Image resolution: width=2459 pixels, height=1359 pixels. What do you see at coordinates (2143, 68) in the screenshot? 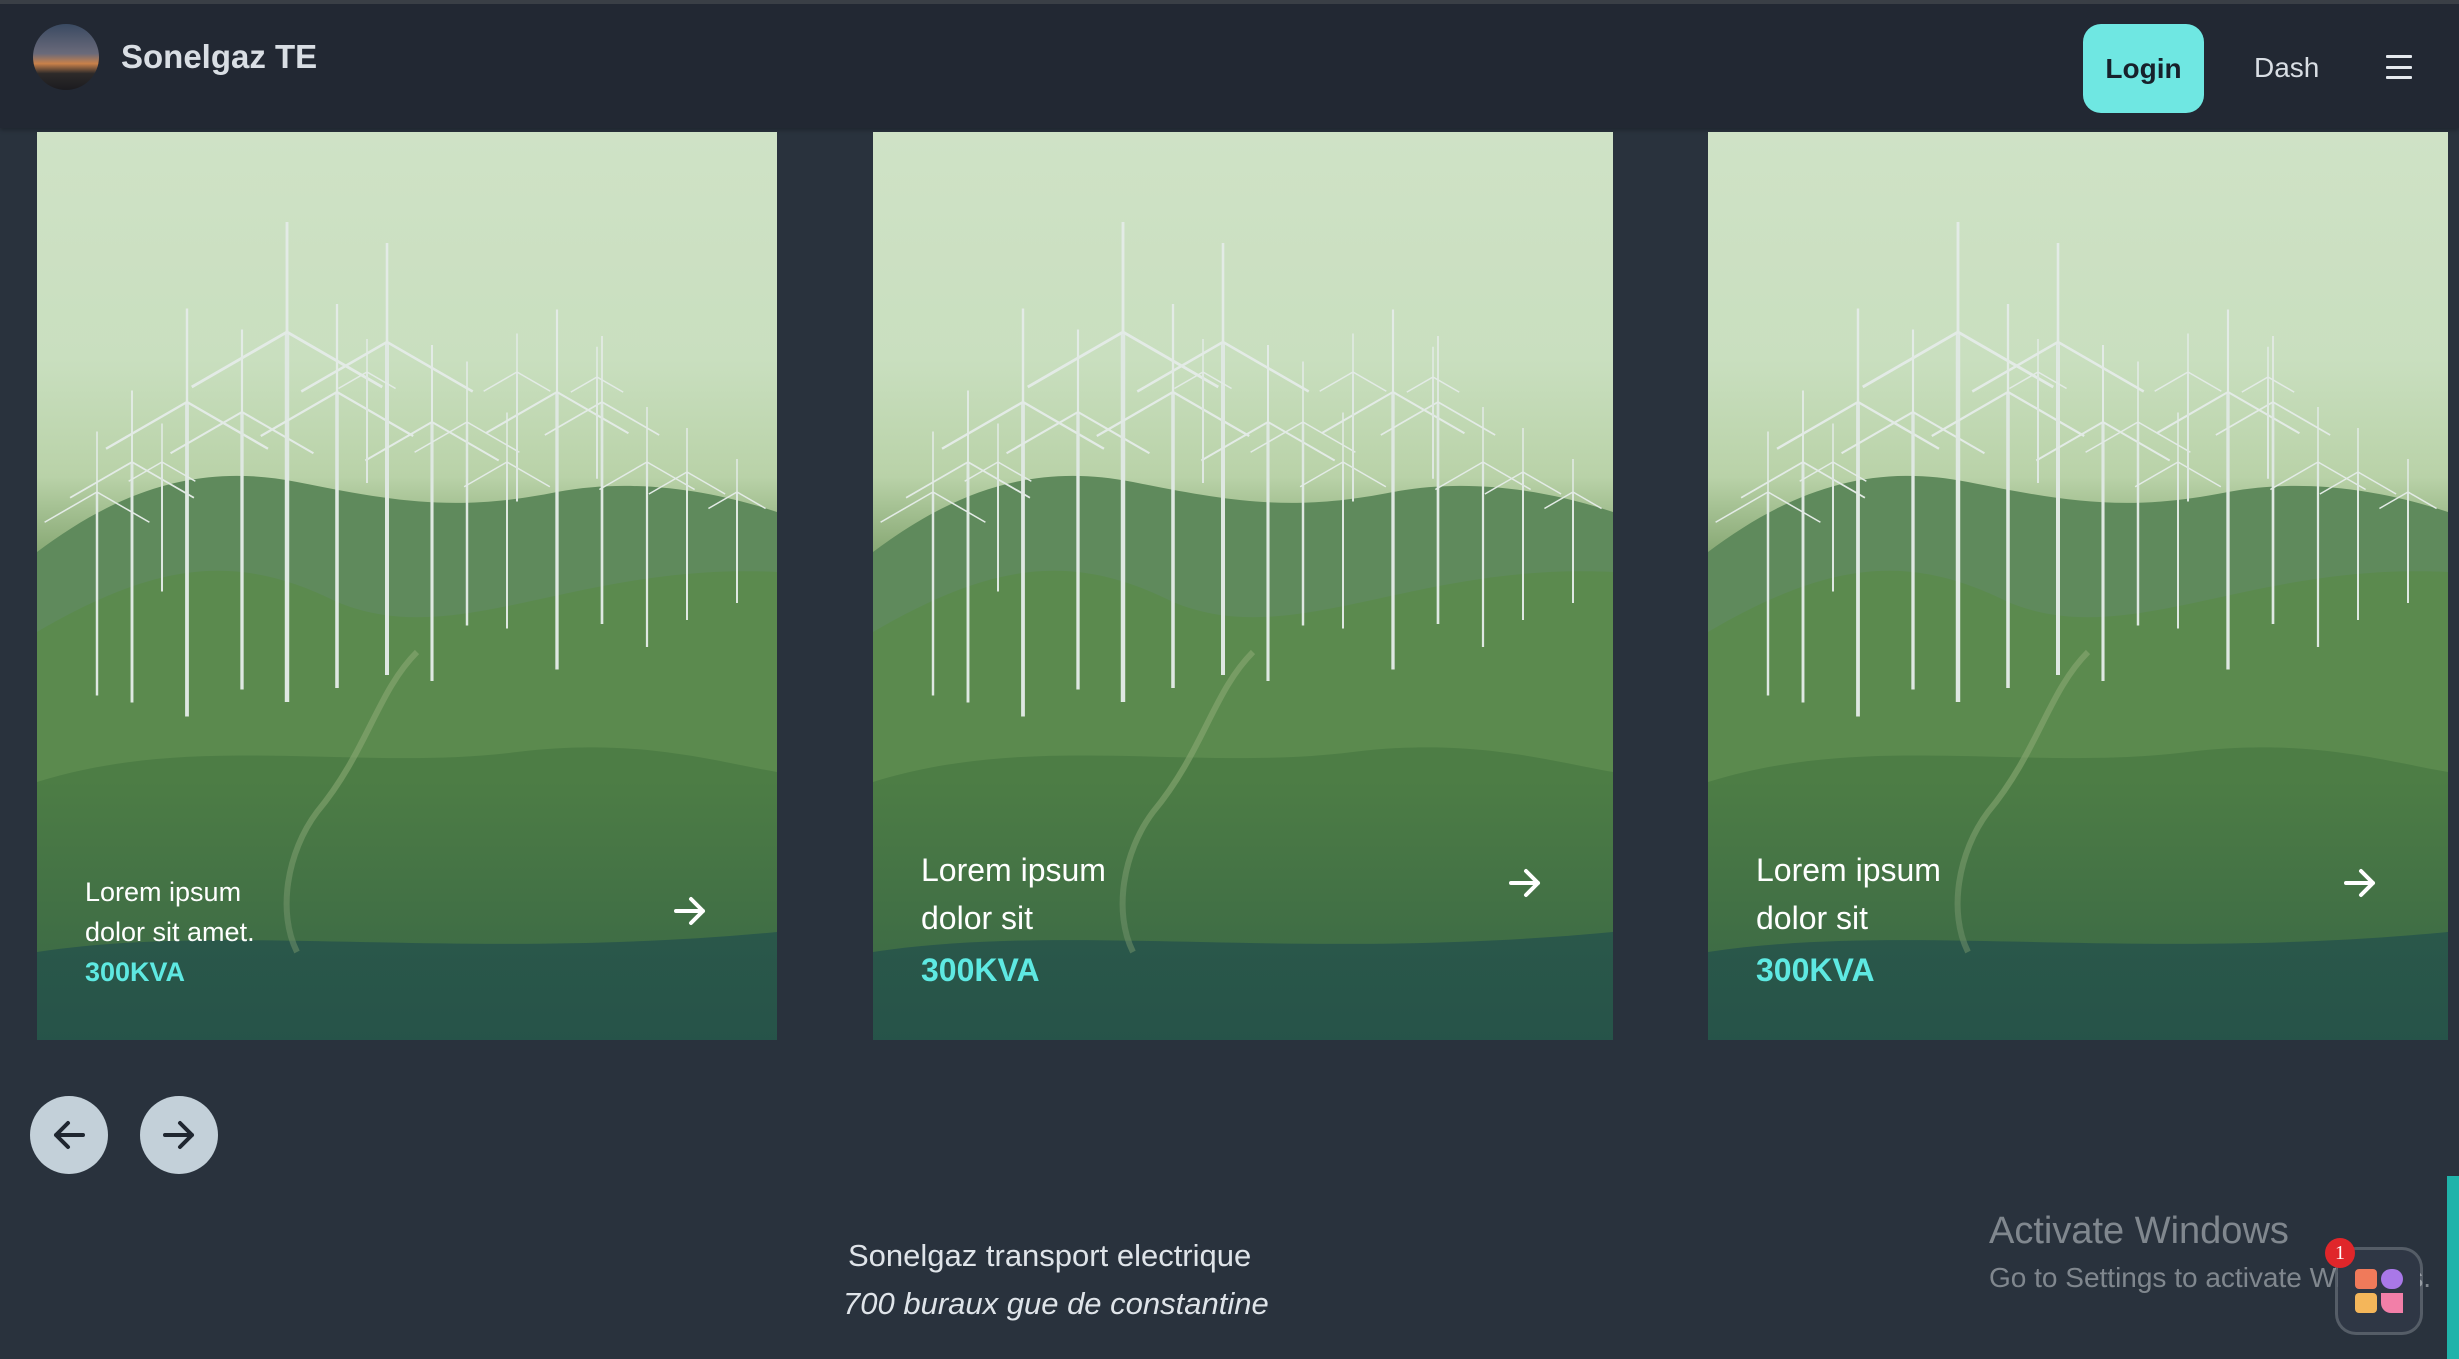
I see `login-button: Login` at bounding box center [2143, 68].